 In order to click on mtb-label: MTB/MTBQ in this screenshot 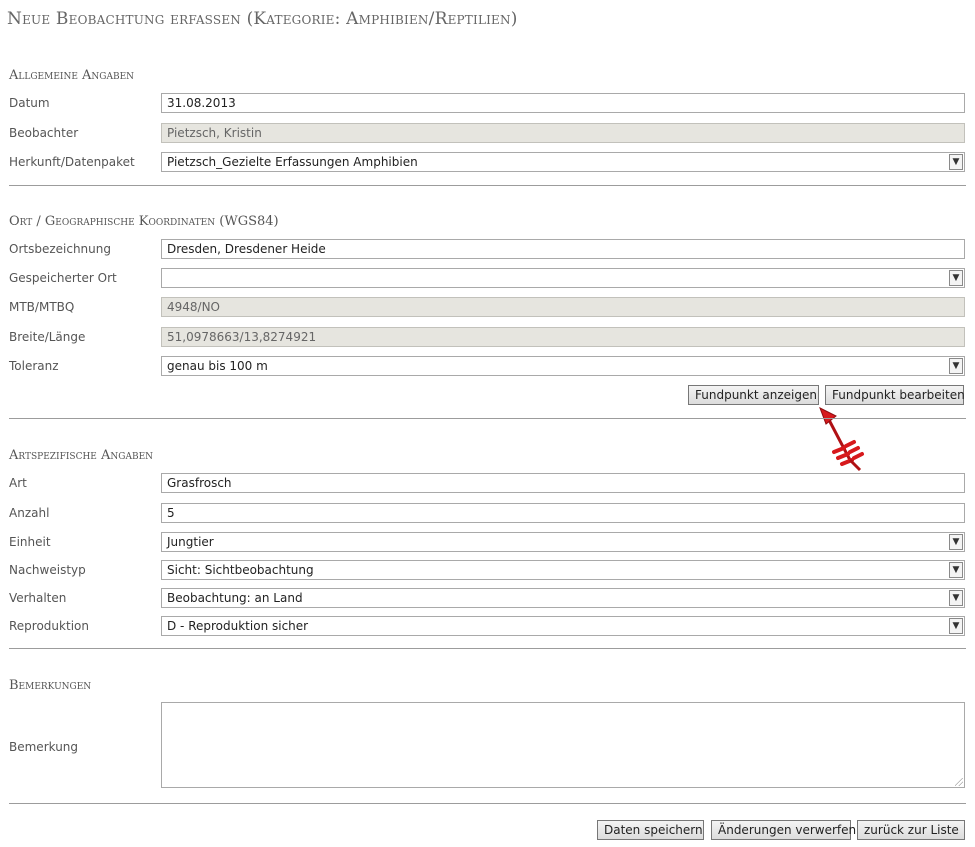, I will do `click(42, 307)`.